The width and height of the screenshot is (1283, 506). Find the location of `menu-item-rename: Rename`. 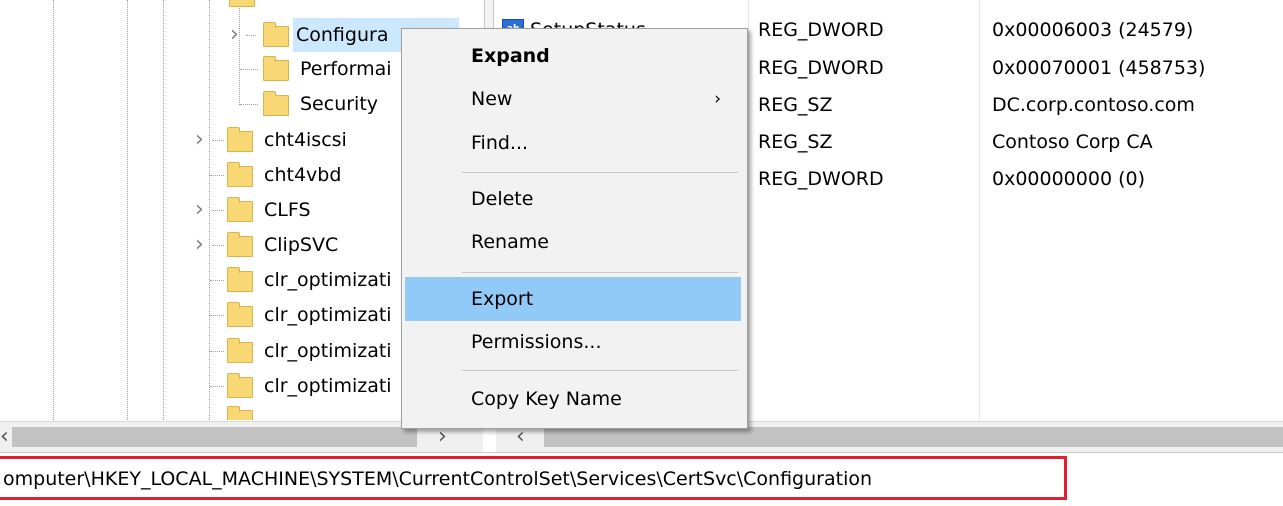

menu-item-rename: Rename is located at coordinates (573, 242).